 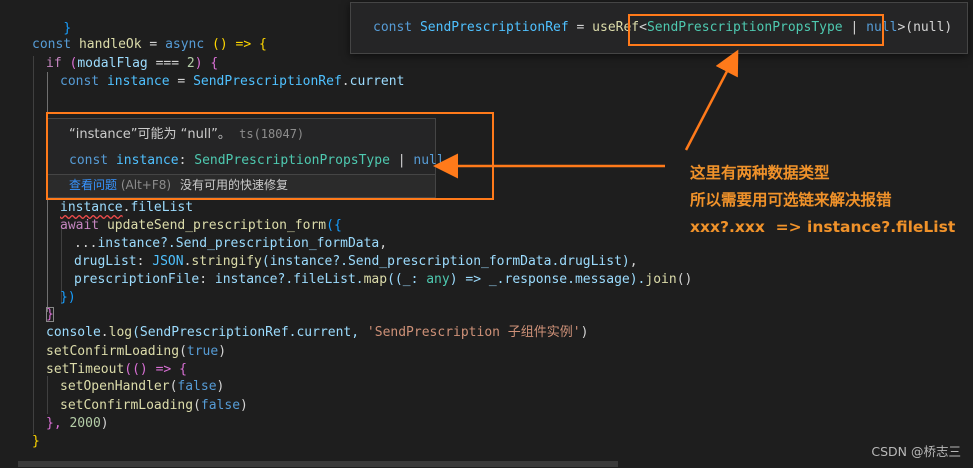 I want to click on number: 2000, so click(x=85, y=423).